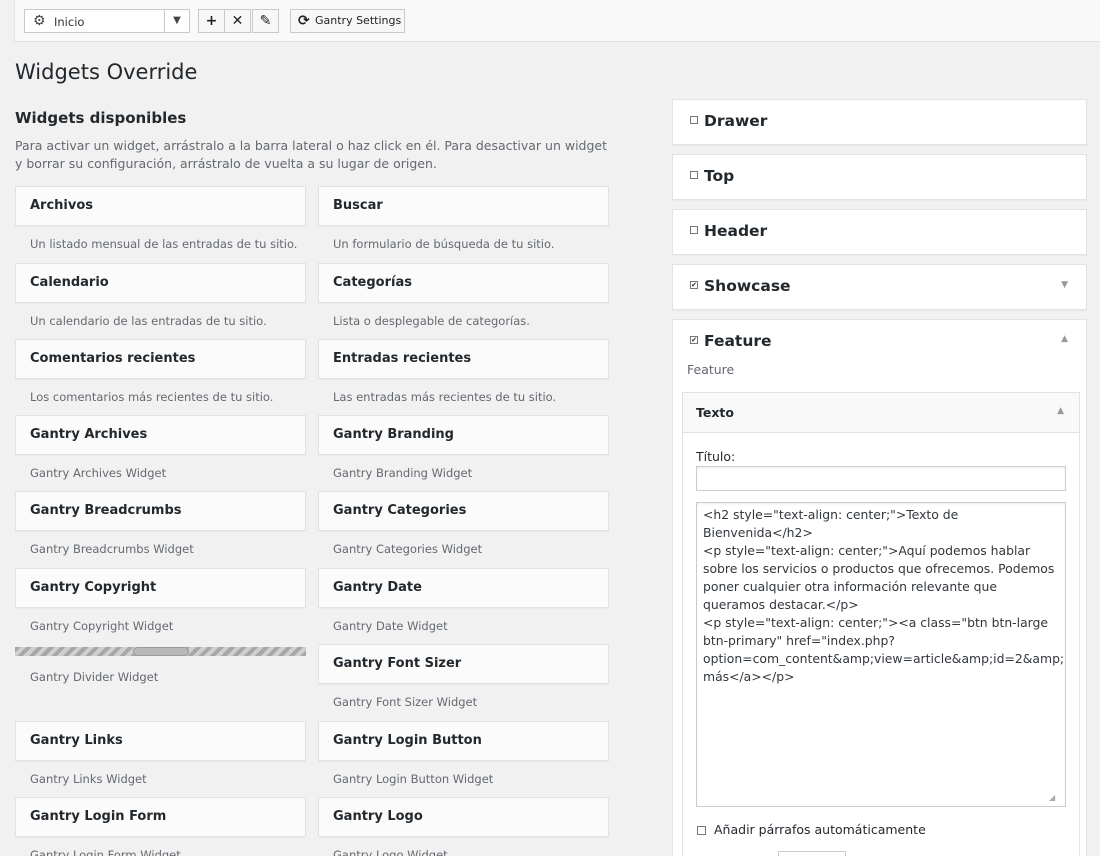 The image size is (1100, 856). I want to click on add-button: +, so click(211, 21).